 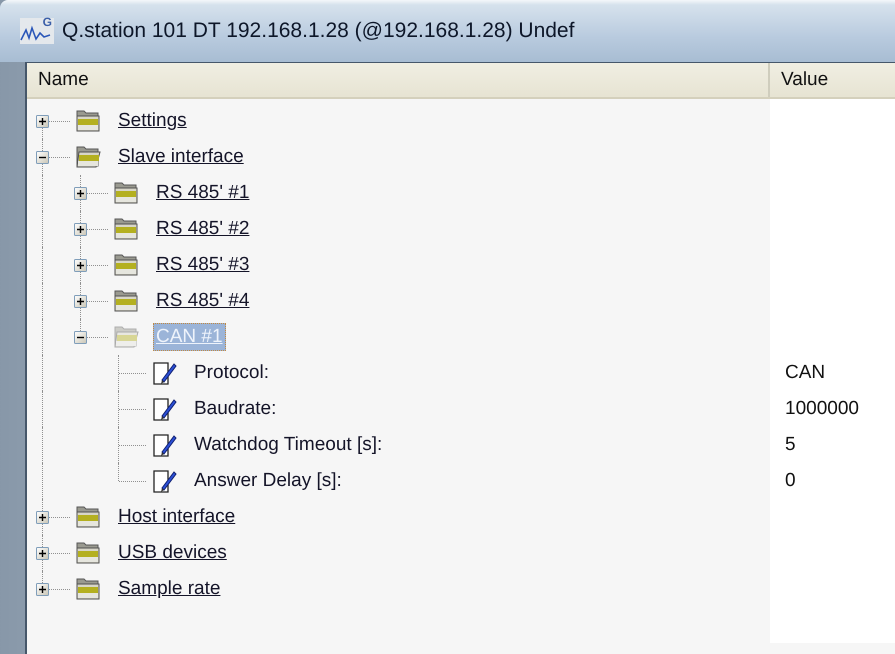 What do you see at coordinates (202, 265) in the screenshot?
I see `tree-item: RS 485' #3` at bounding box center [202, 265].